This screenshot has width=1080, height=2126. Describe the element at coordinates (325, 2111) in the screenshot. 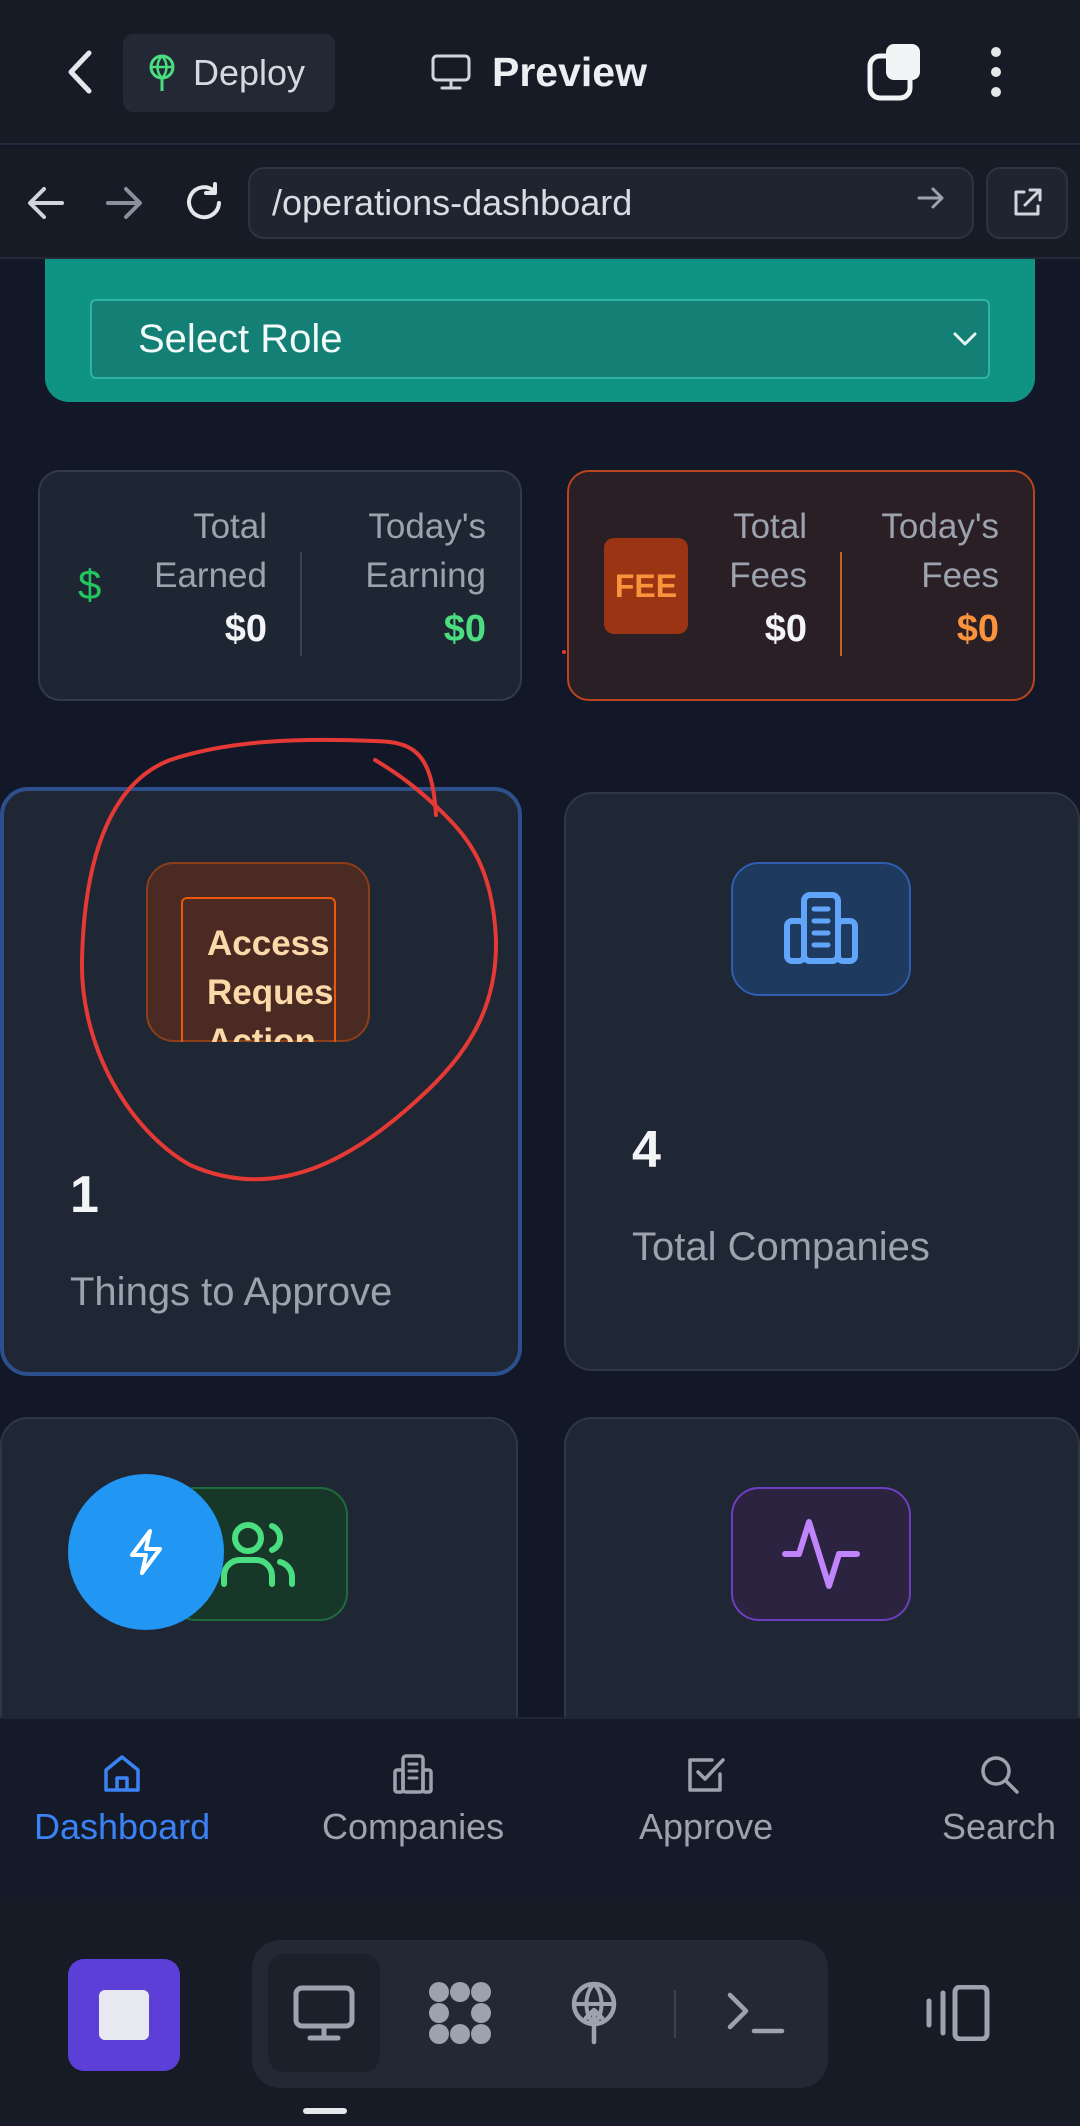

I see `home-indicator` at that location.